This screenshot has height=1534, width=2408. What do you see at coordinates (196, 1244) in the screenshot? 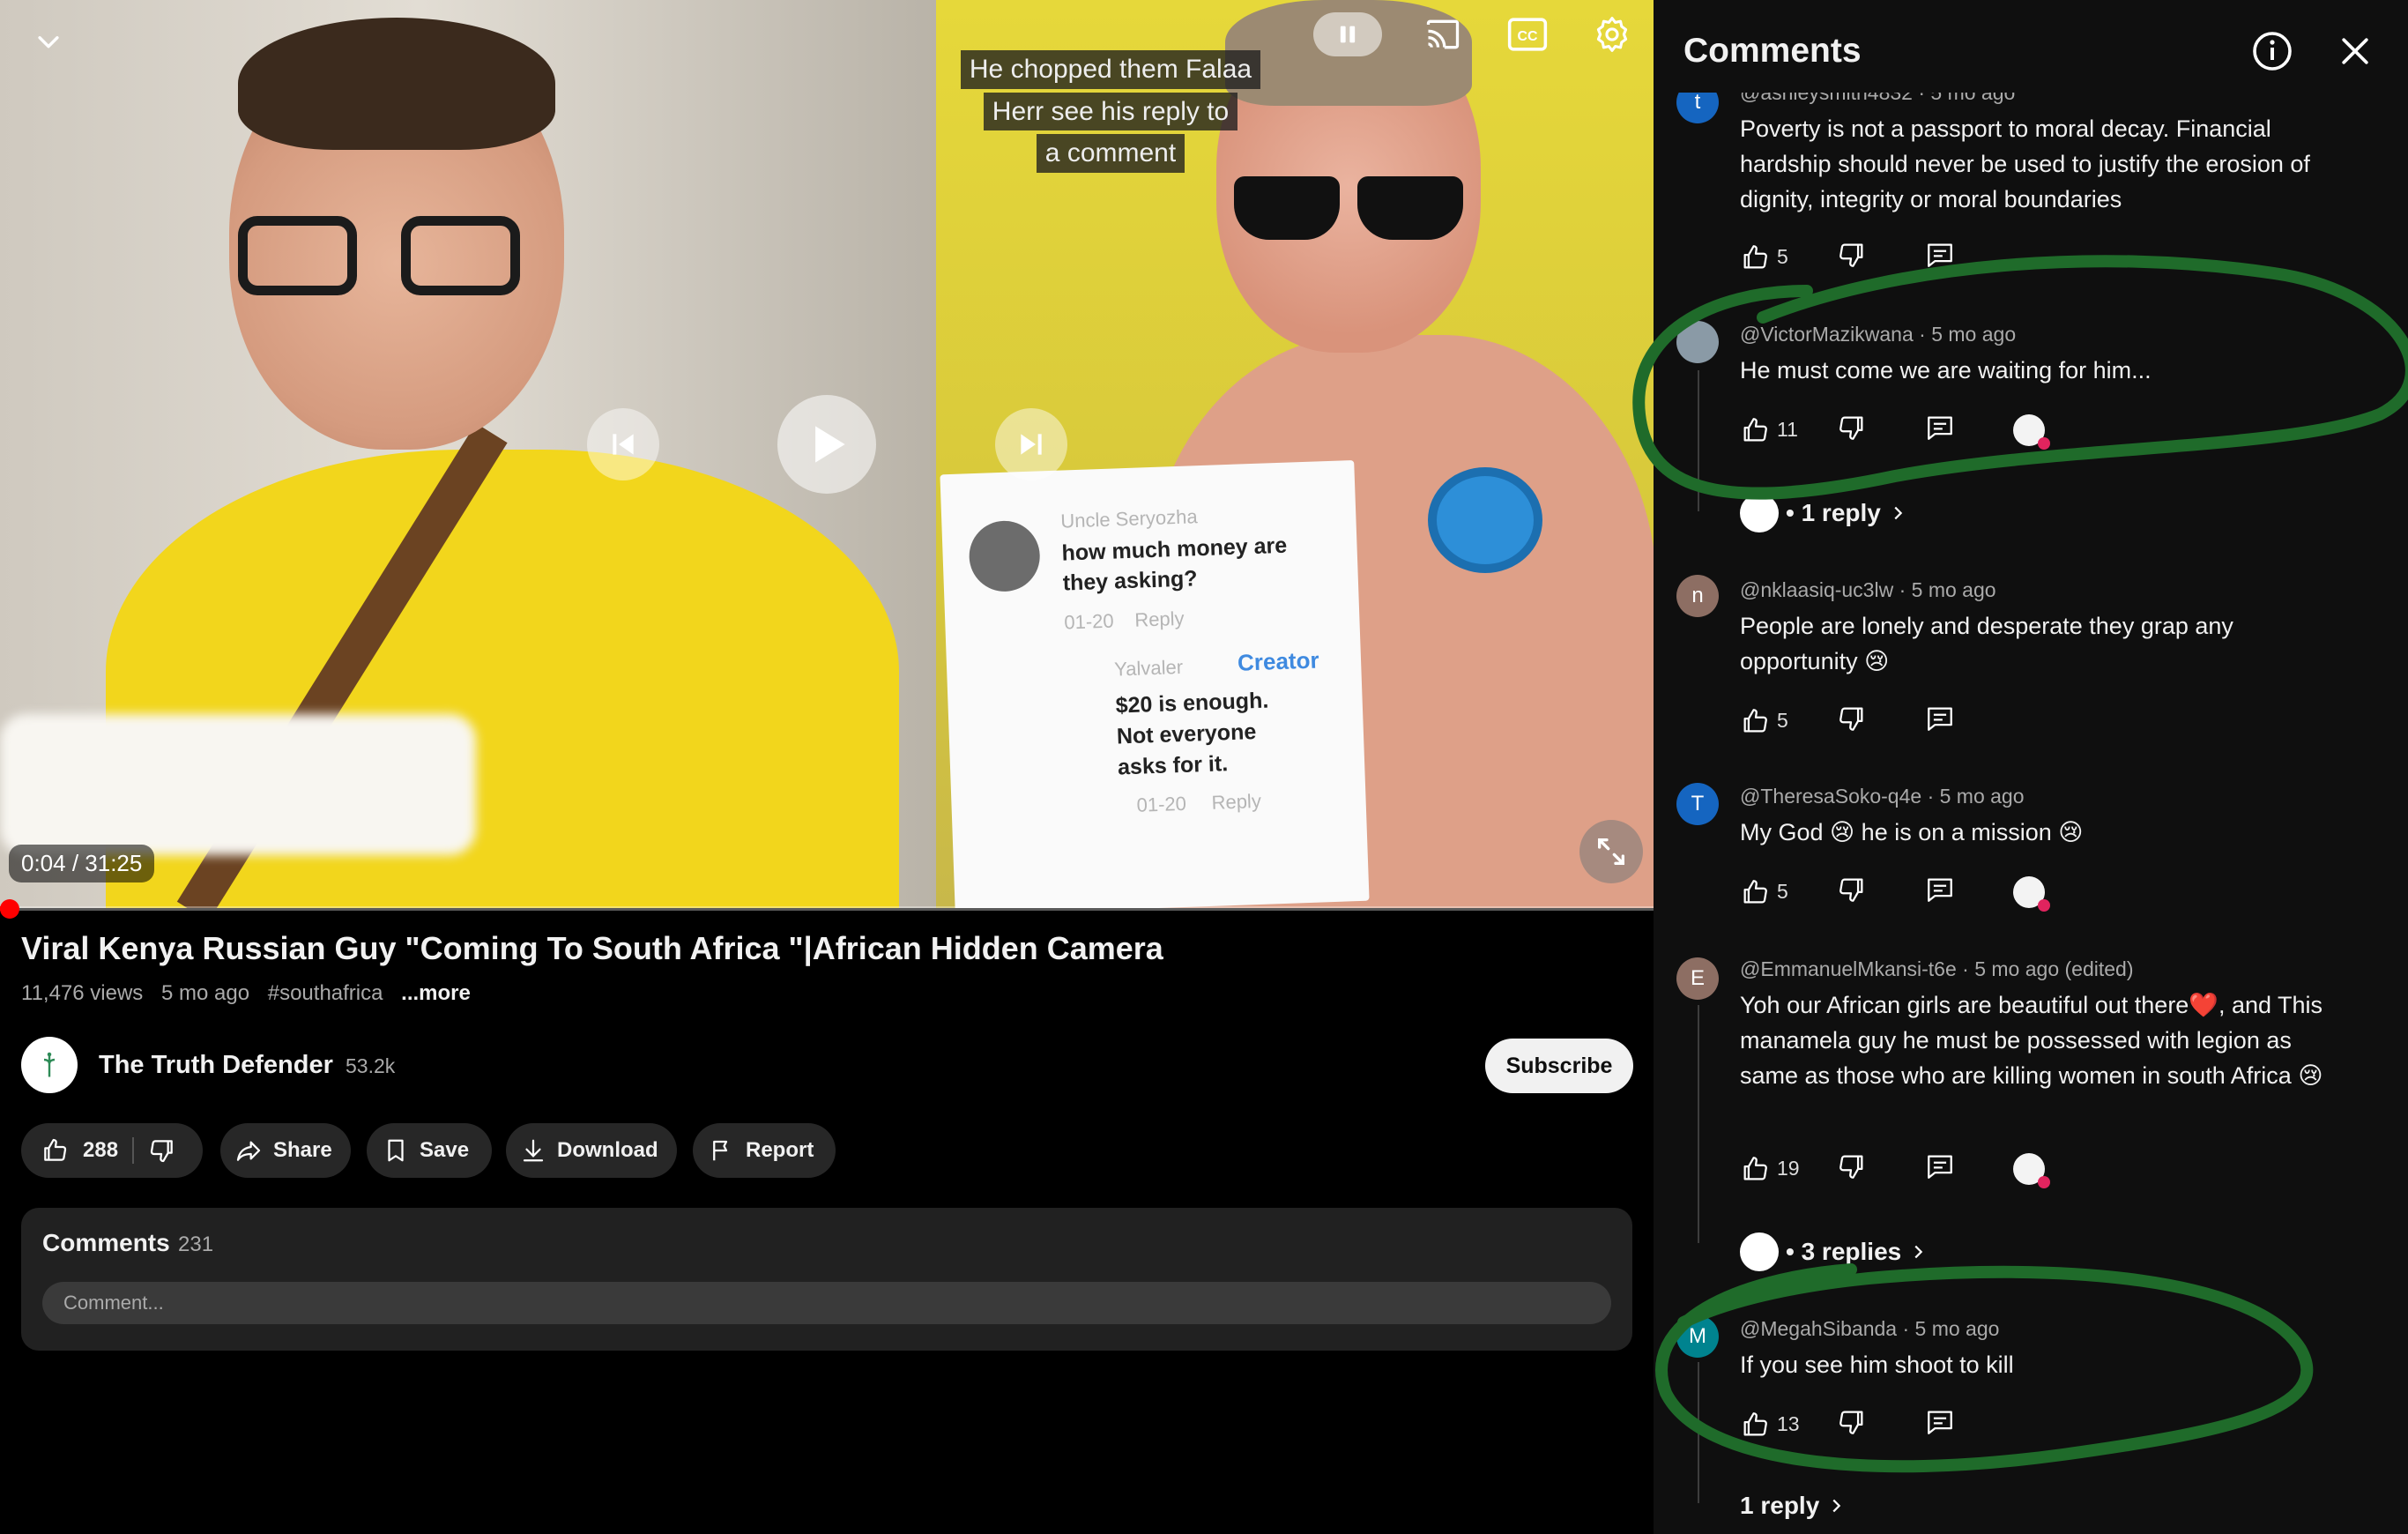
I see `comments-card-count: 231` at bounding box center [196, 1244].